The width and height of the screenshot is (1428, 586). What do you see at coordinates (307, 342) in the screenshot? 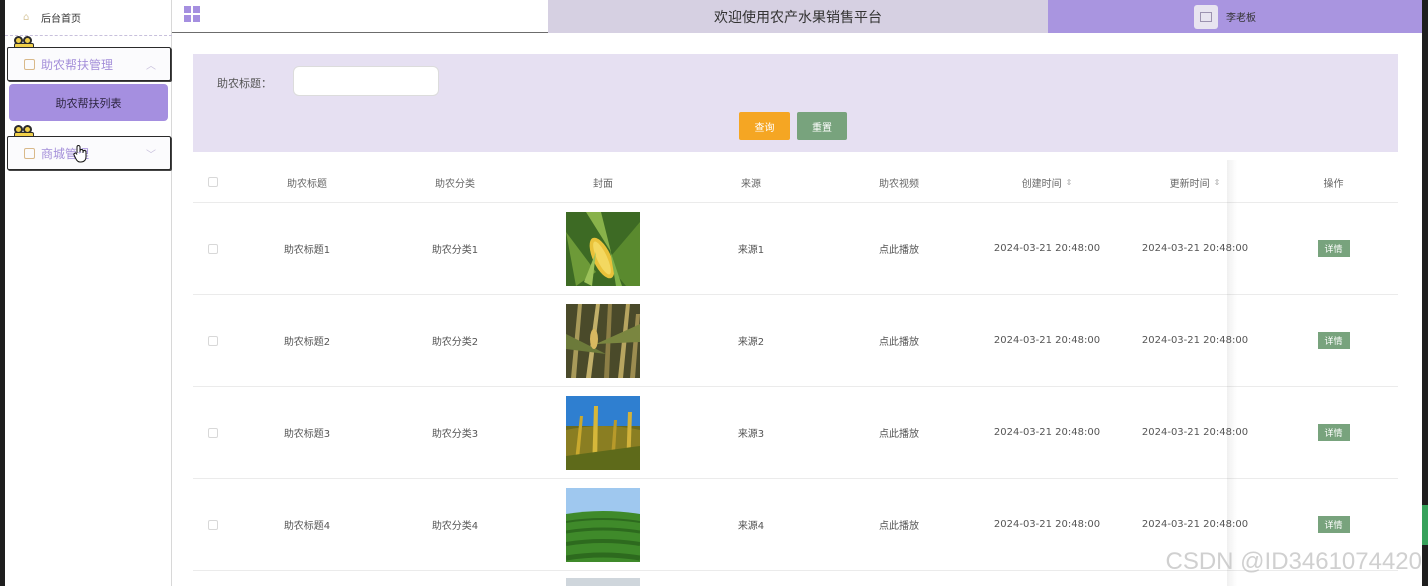
I see `cell-title: 助农标题2` at bounding box center [307, 342].